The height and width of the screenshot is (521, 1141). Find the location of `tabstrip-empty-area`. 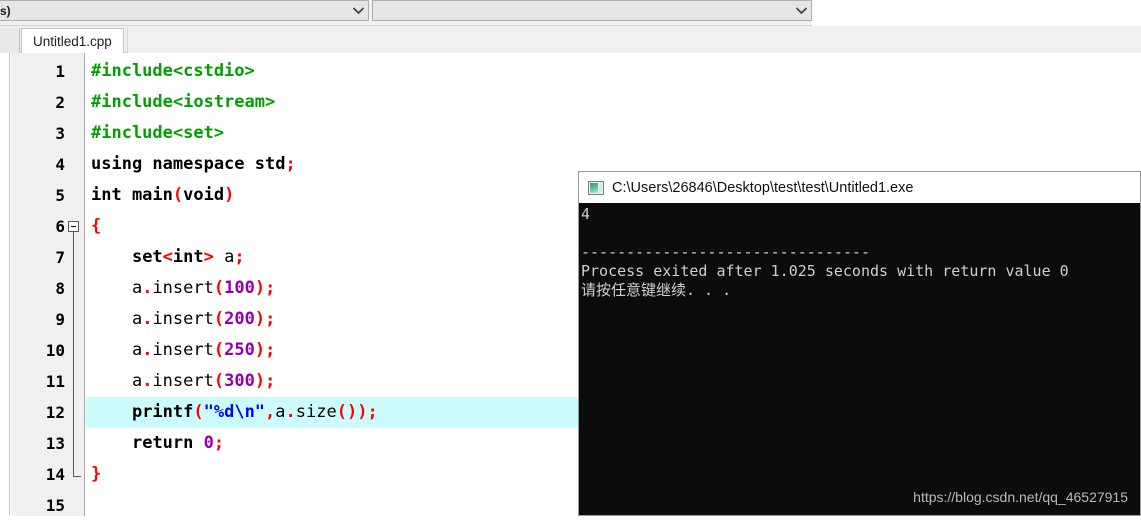

tabstrip-empty-area is located at coordinates (634, 40).